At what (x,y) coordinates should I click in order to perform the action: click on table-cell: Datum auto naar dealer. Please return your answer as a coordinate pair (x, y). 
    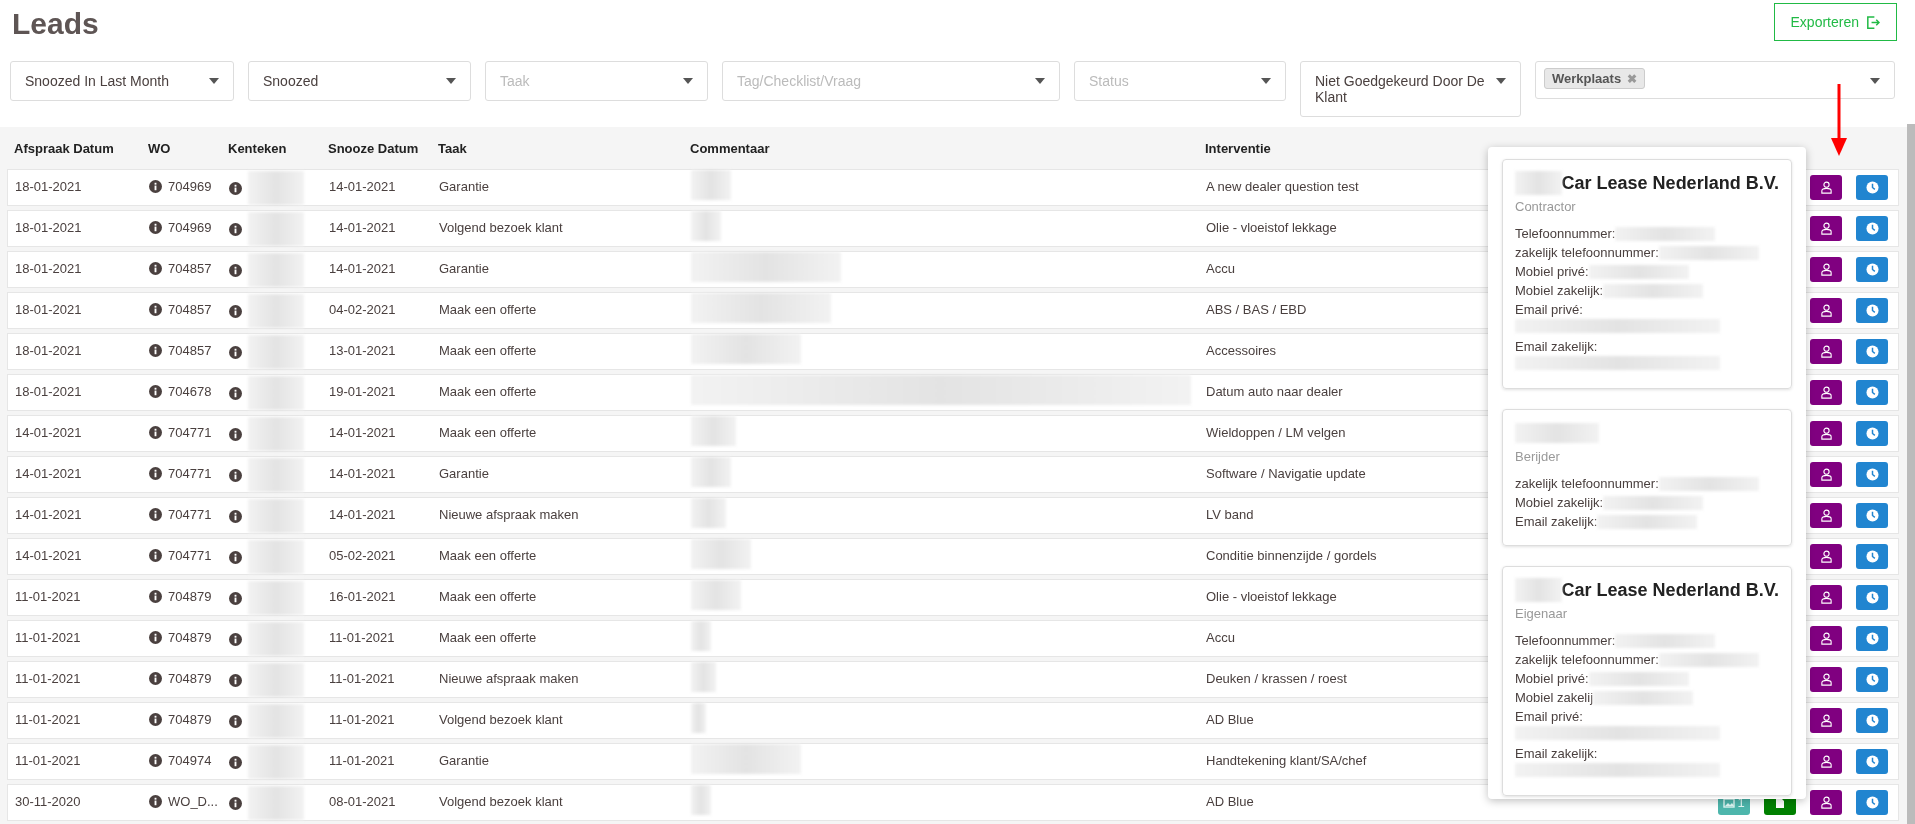
    Looking at the image, I should click on (1274, 391).